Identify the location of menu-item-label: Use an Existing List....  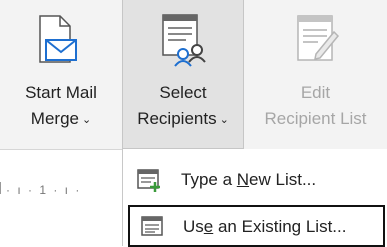
(265, 226).